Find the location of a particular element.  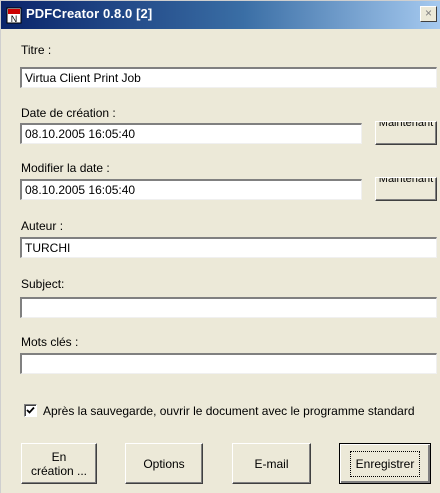

title-label: Titre : is located at coordinates (36, 50).